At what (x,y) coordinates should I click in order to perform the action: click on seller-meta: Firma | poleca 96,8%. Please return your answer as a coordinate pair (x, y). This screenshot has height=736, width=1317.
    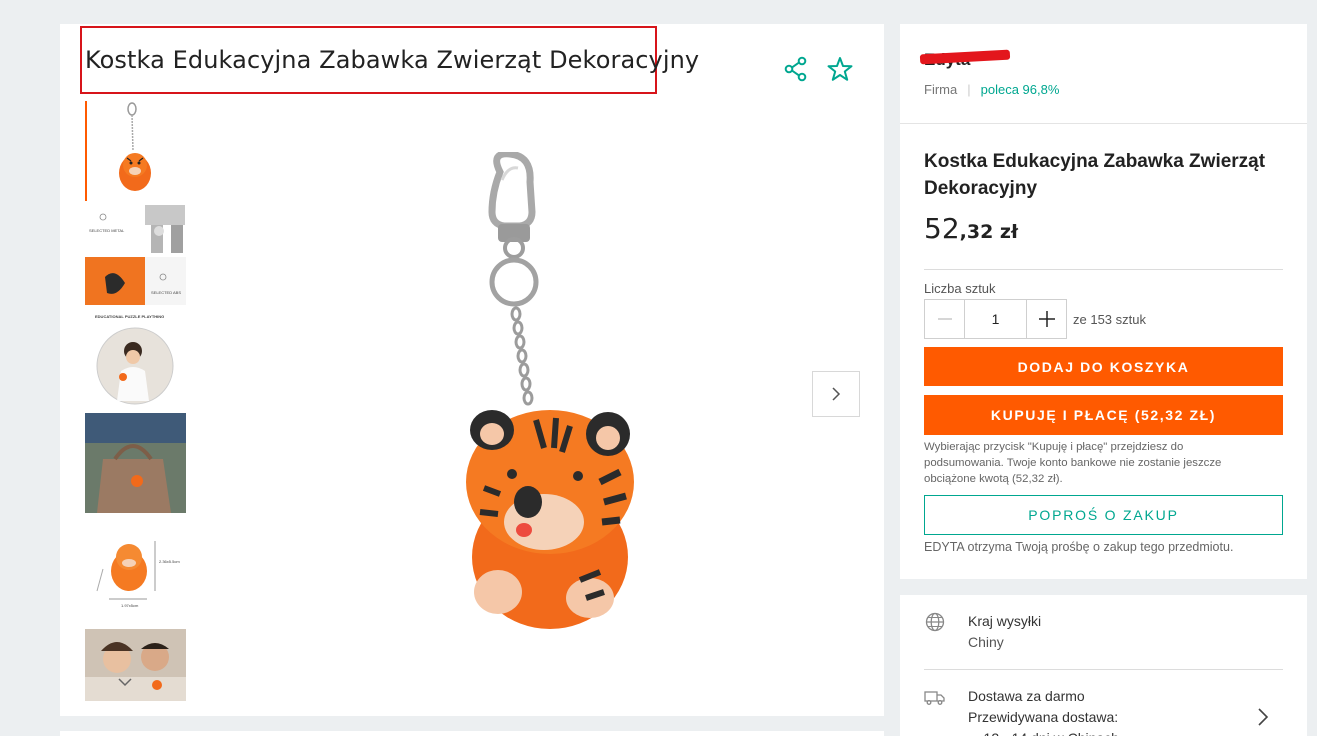
    Looking at the image, I should click on (991, 89).